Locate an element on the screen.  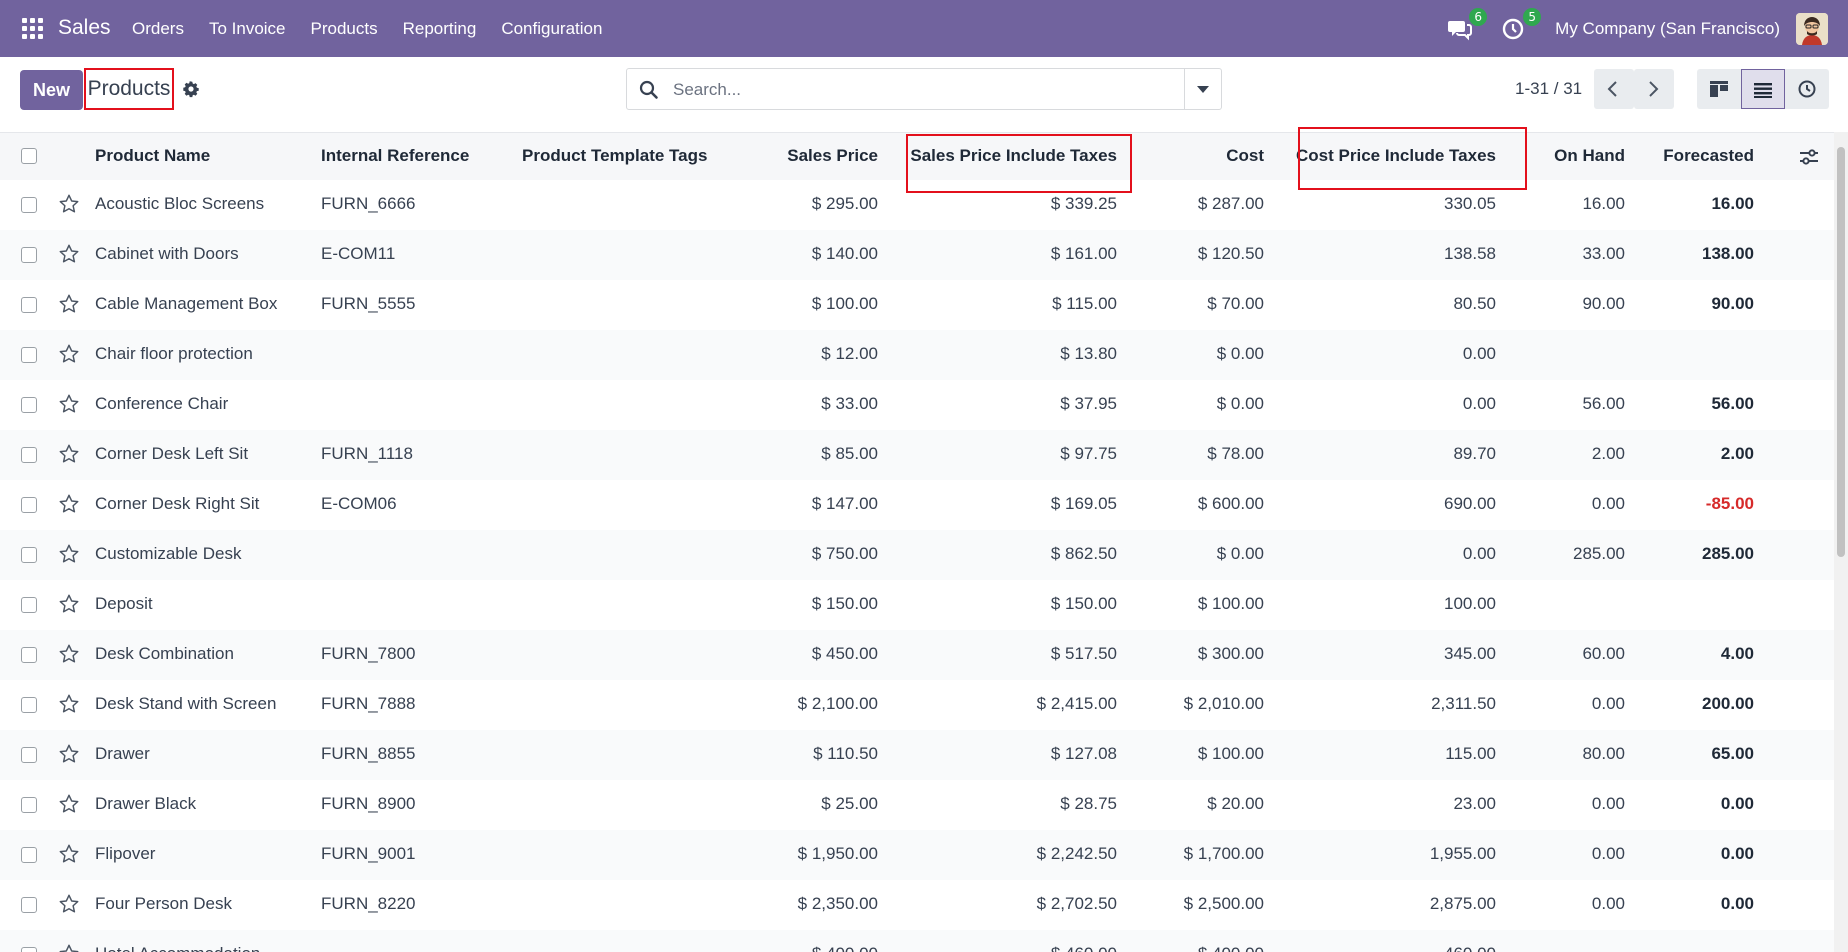
messages-icon: 6 is located at coordinates (1467, 24).